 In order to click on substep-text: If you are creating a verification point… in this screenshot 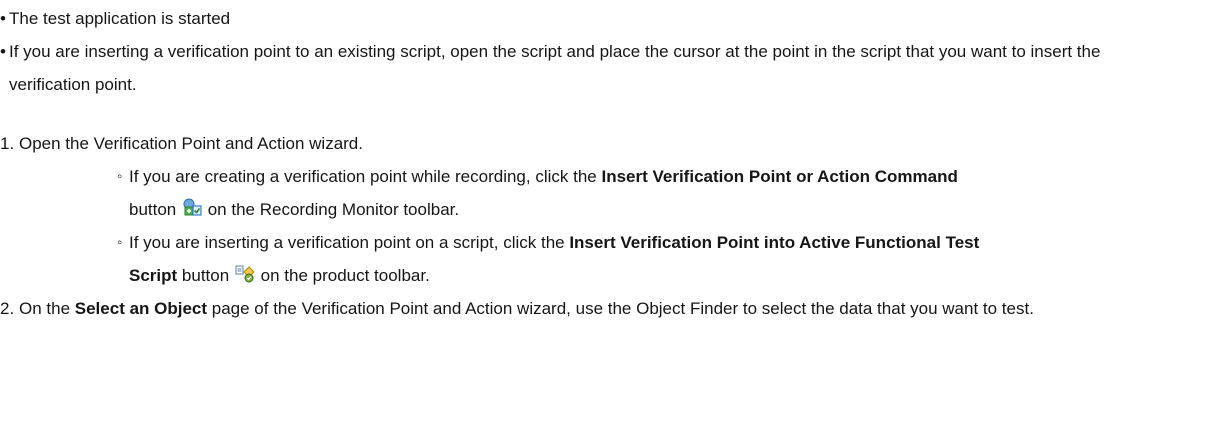, I will do `click(365, 176)`.